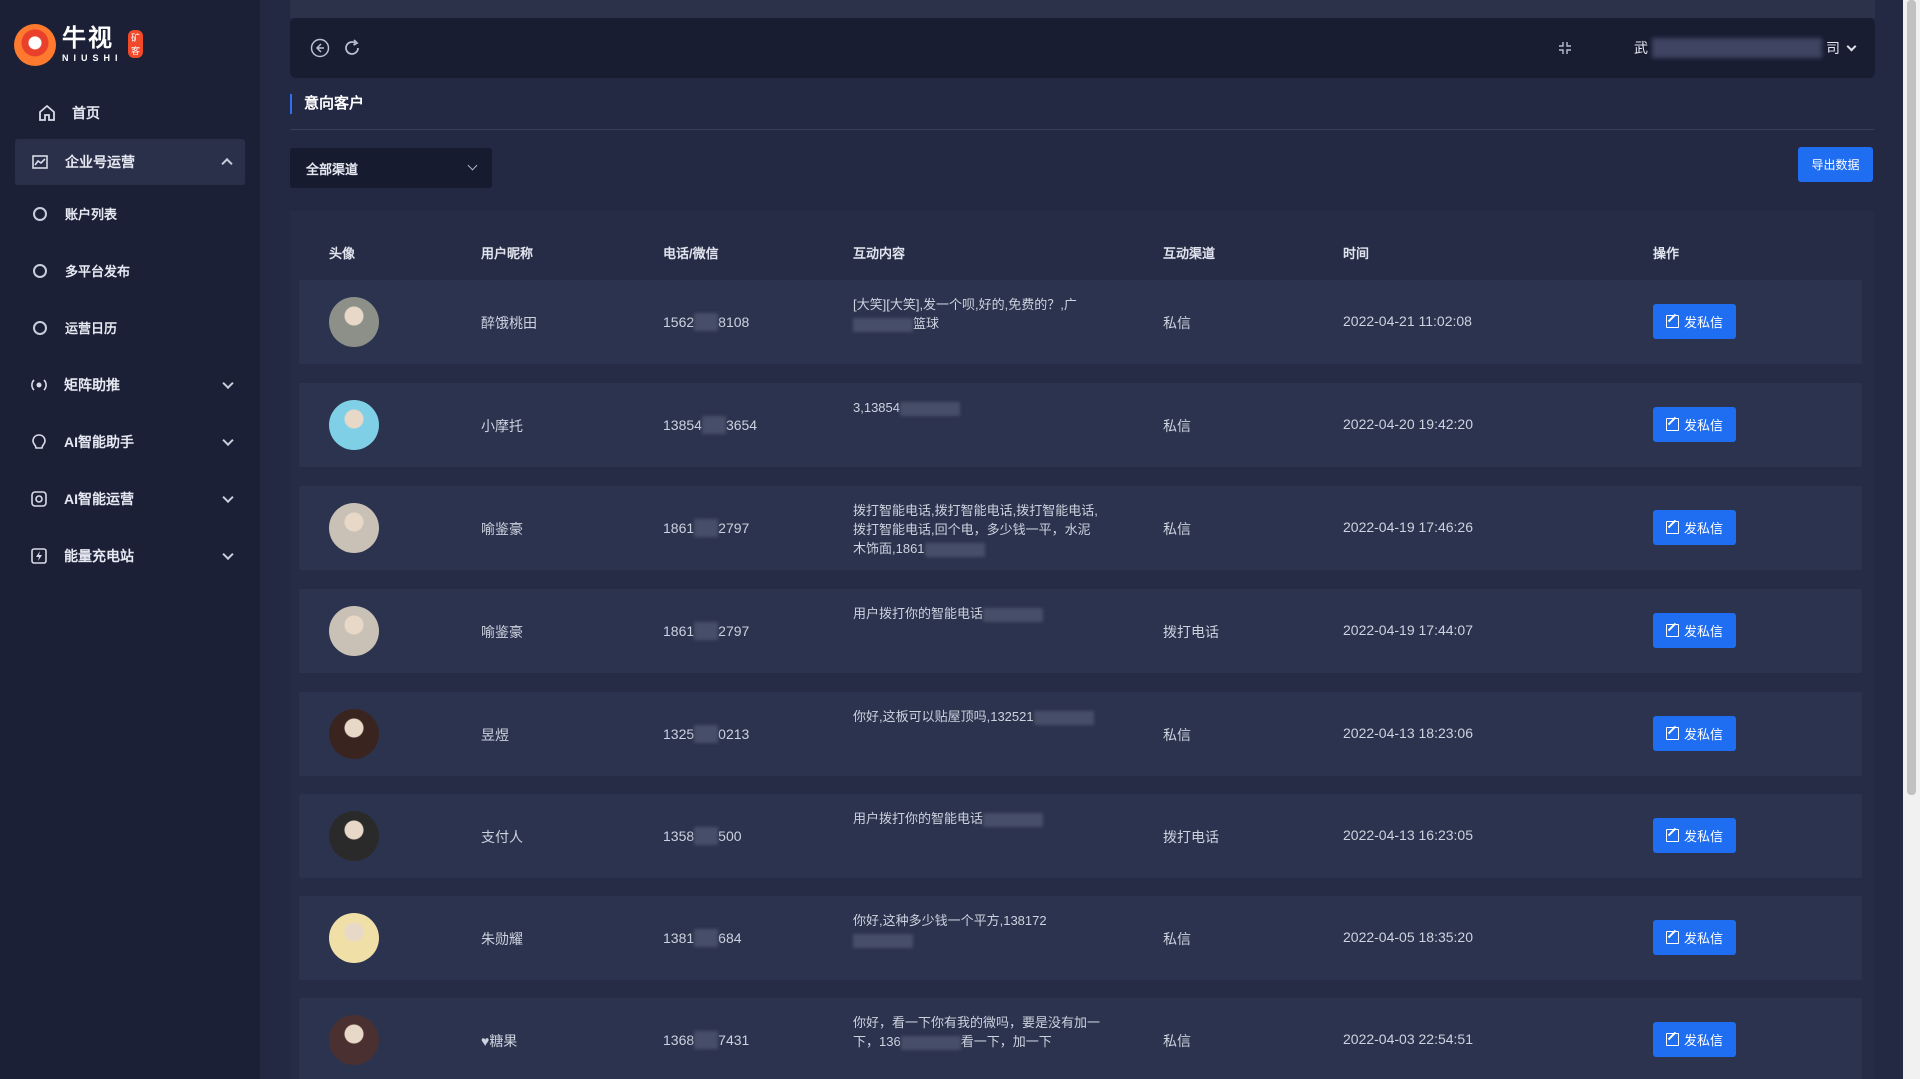 This screenshot has height=1079, width=1920. What do you see at coordinates (978, 1032) in the screenshot?
I see `row-content: 你好，看一下你有我的微吗，要是没有加一下，136 看一下，加一下` at bounding box center [978, 1032].